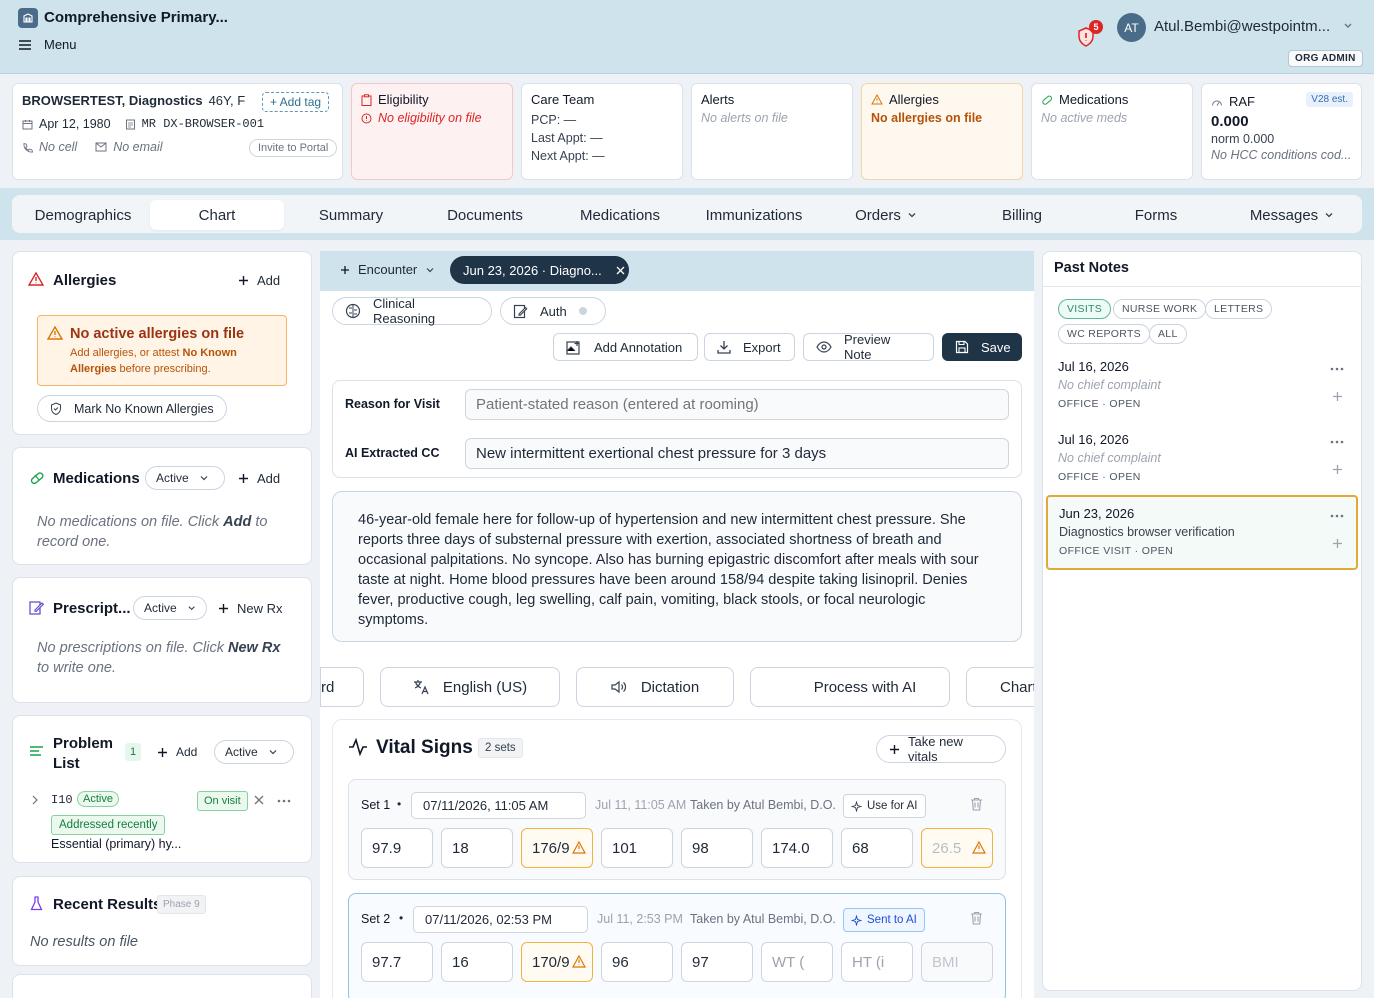  Describe the element at coordinates (485, 215) in the screenshot. I see `tab-documents: Documents` at that location.